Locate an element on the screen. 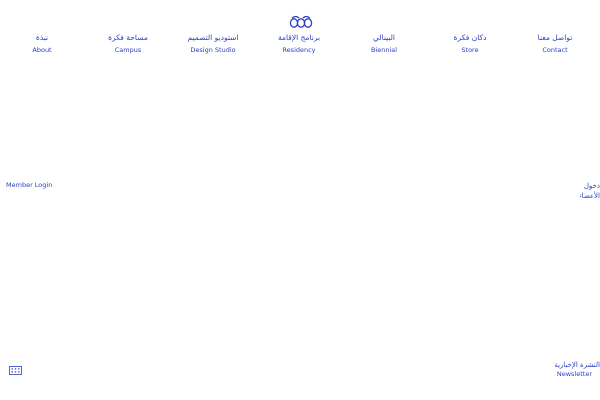 This screenshot has width=600, height=400. nav-item-about-en: About is located at coordinates (42, 50).